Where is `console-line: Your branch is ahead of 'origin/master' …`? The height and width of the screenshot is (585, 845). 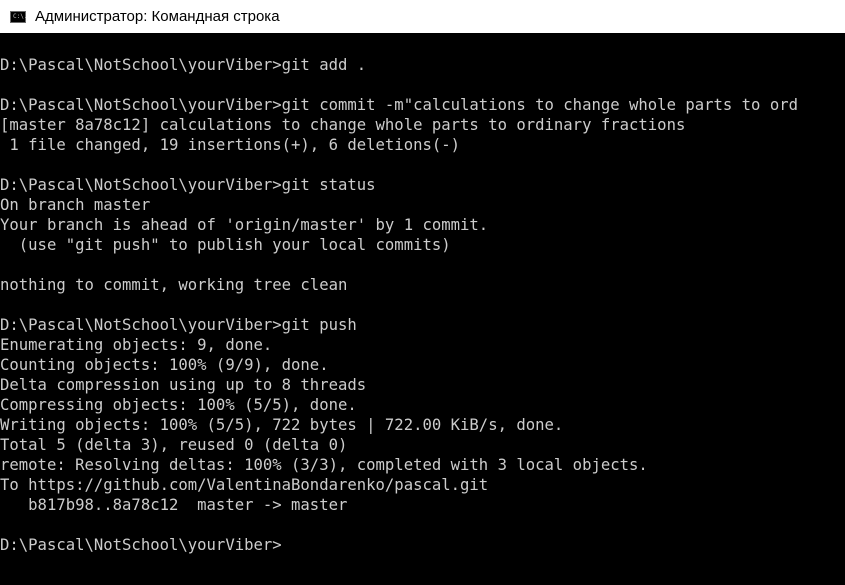
console-line: Your branch is ahead of 'origin/master' … is located at coordinates (244, 225).